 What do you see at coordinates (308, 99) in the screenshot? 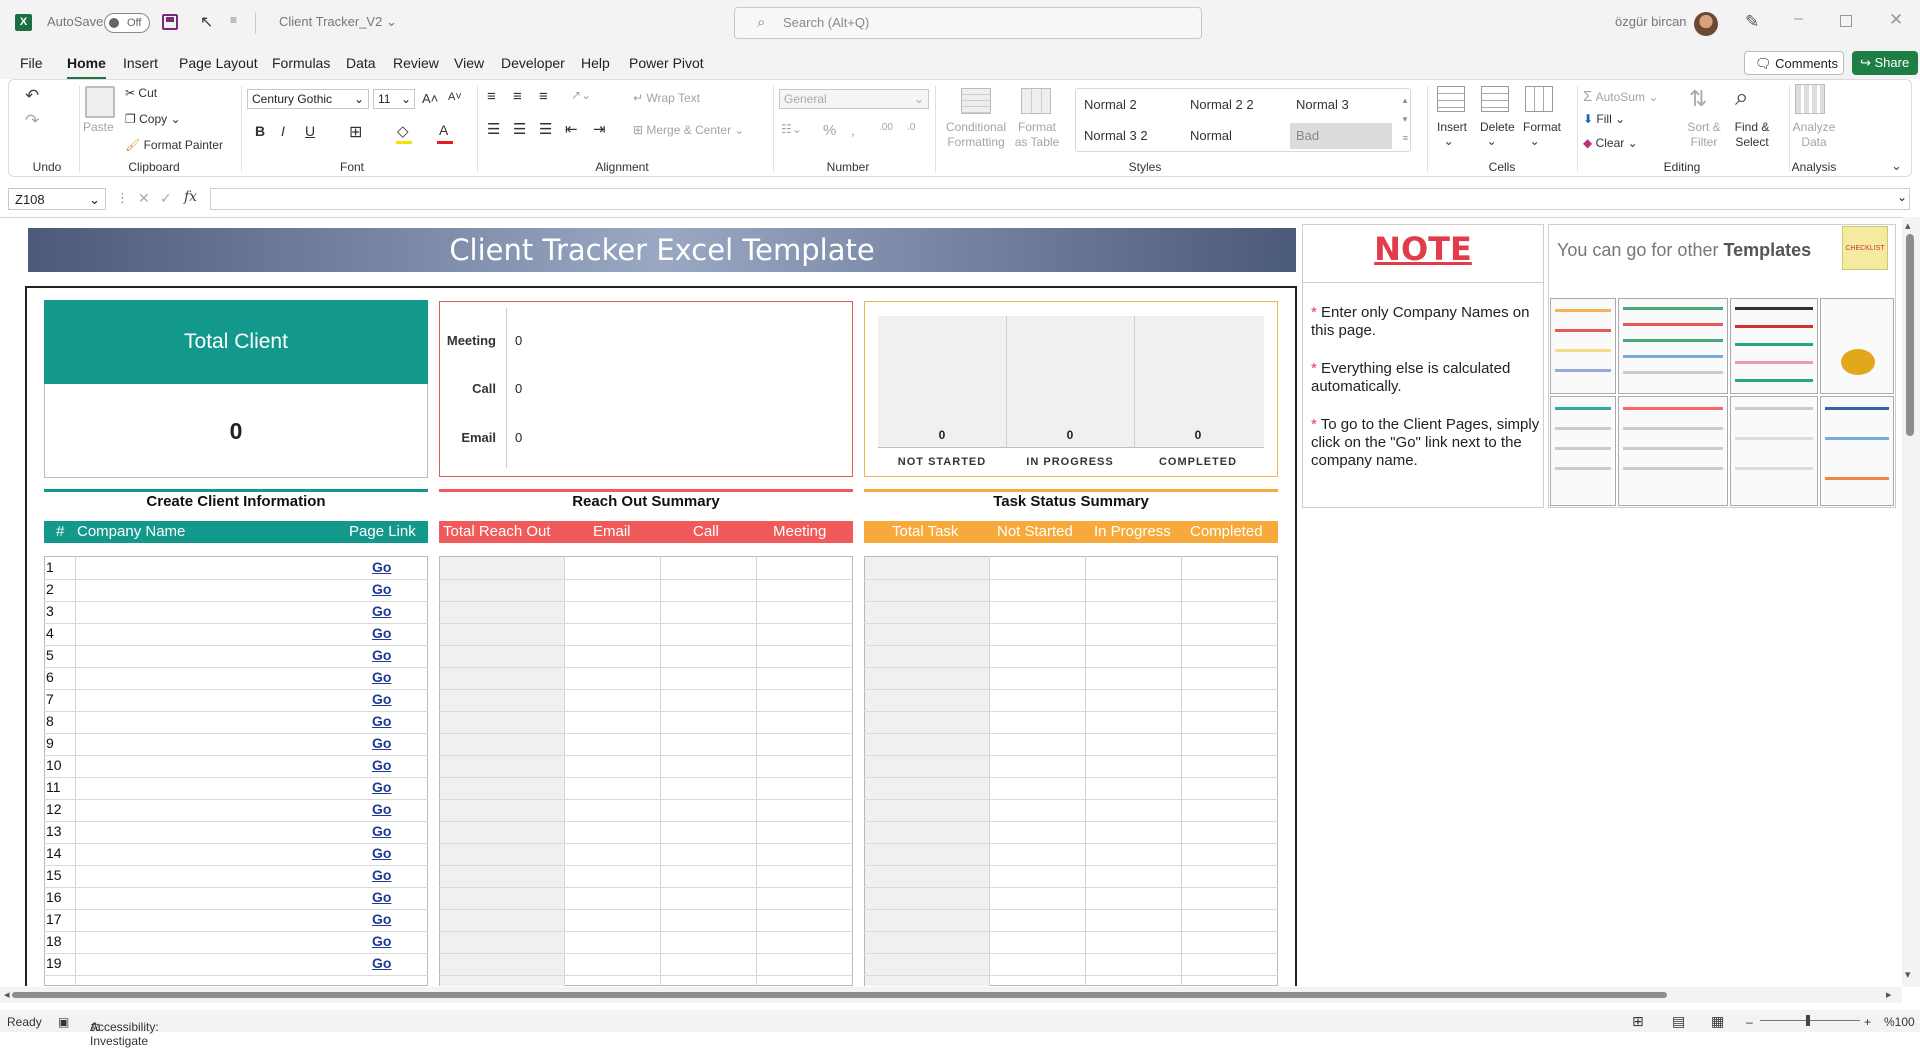
I see `font-name-select: Century Gothic ⌄` at bounding box center [308, 99].